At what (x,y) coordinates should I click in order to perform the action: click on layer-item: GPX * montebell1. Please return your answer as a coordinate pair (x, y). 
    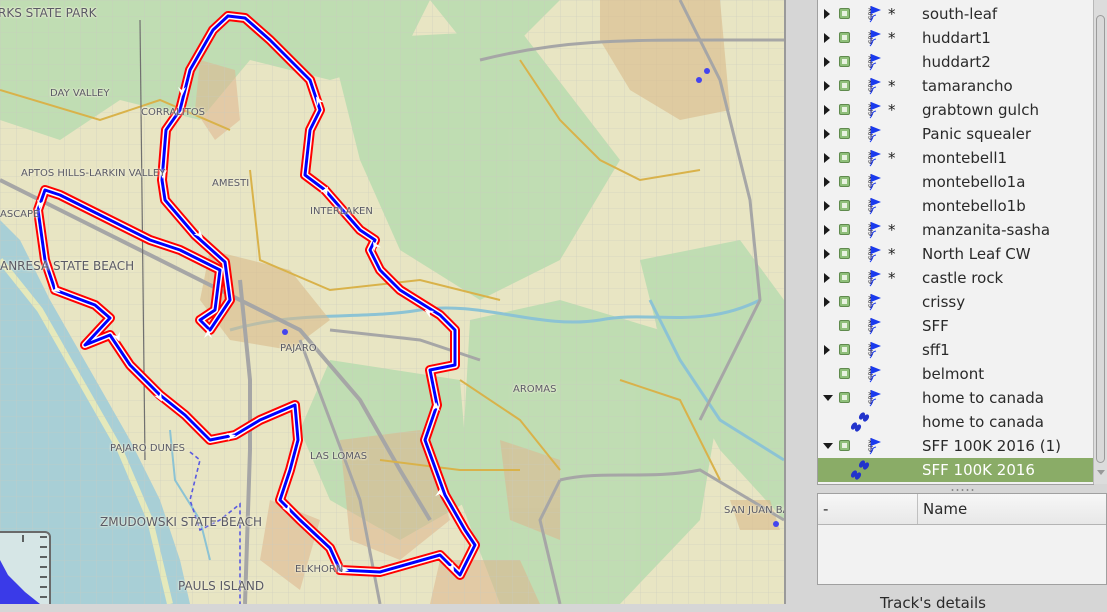
    Looking at the image, I should click on (956, 158).